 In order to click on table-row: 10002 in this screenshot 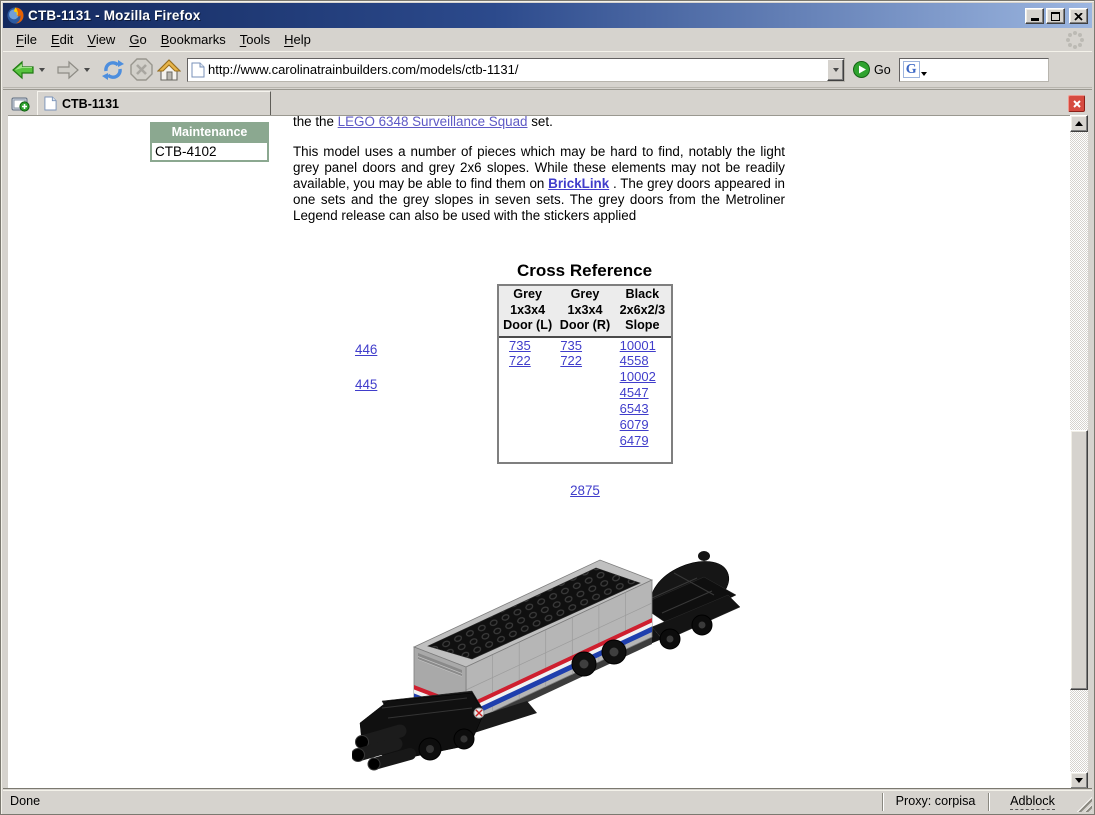, I will do `click(585, 377)`.